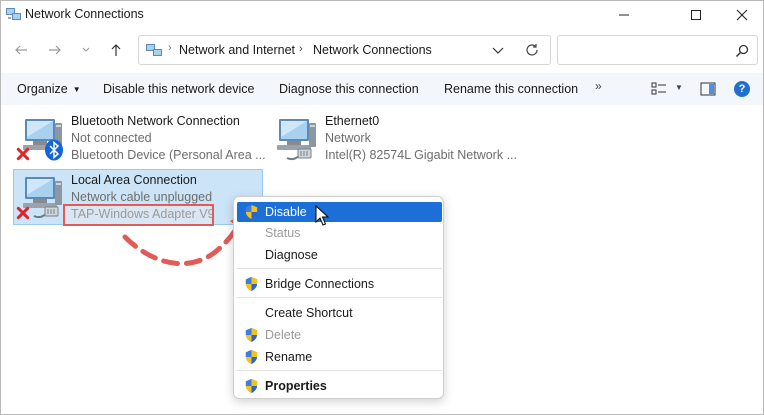 Image resolution: width=764 pixels, height=415 pixels. I want to click on close-icon, so click(742, 15).